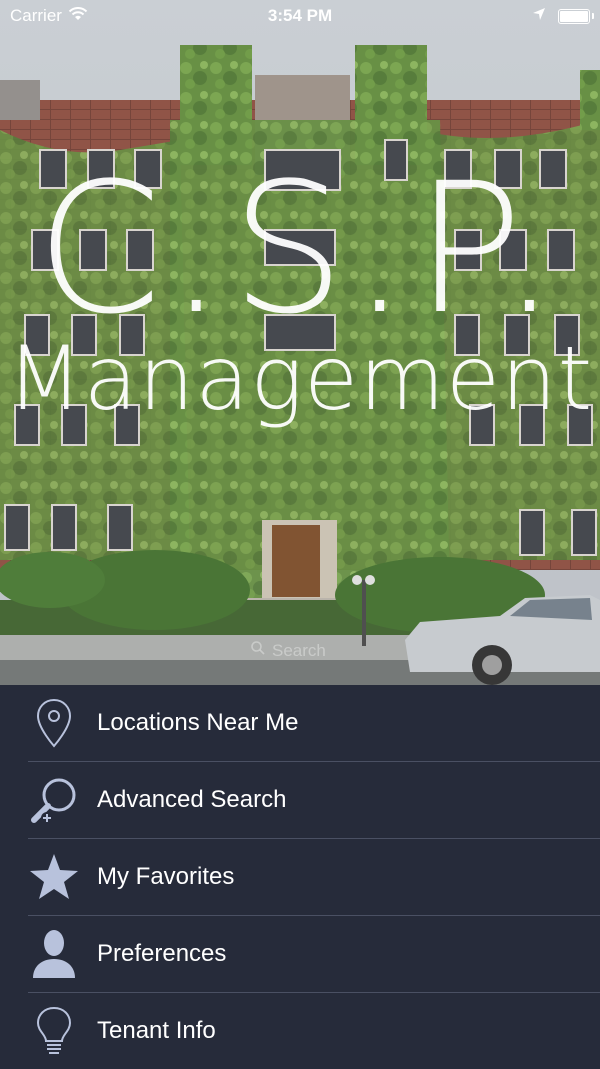 The height and width of the screenshot is (1069, 600). I want to click on clock: 3:54 PM, so click(300, 15).